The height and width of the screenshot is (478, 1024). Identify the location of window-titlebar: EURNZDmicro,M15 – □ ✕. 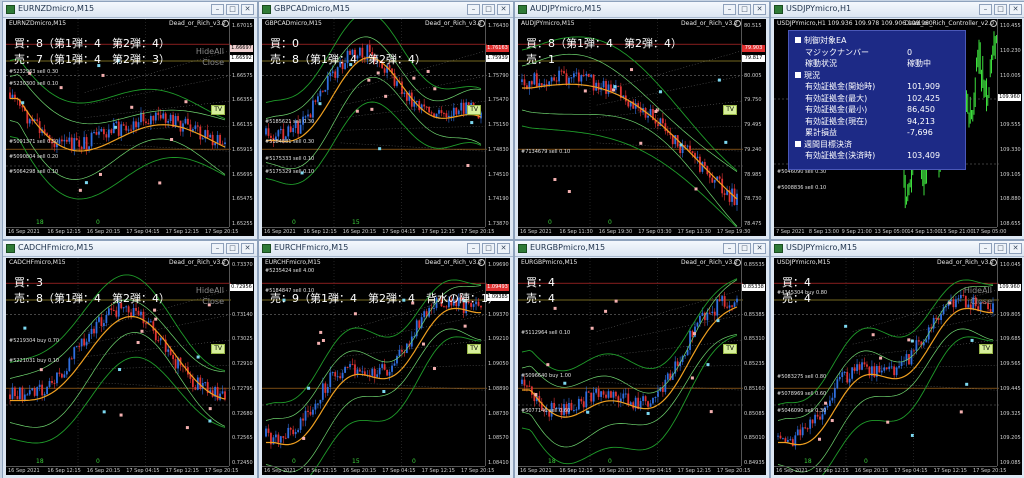
(130, 10).